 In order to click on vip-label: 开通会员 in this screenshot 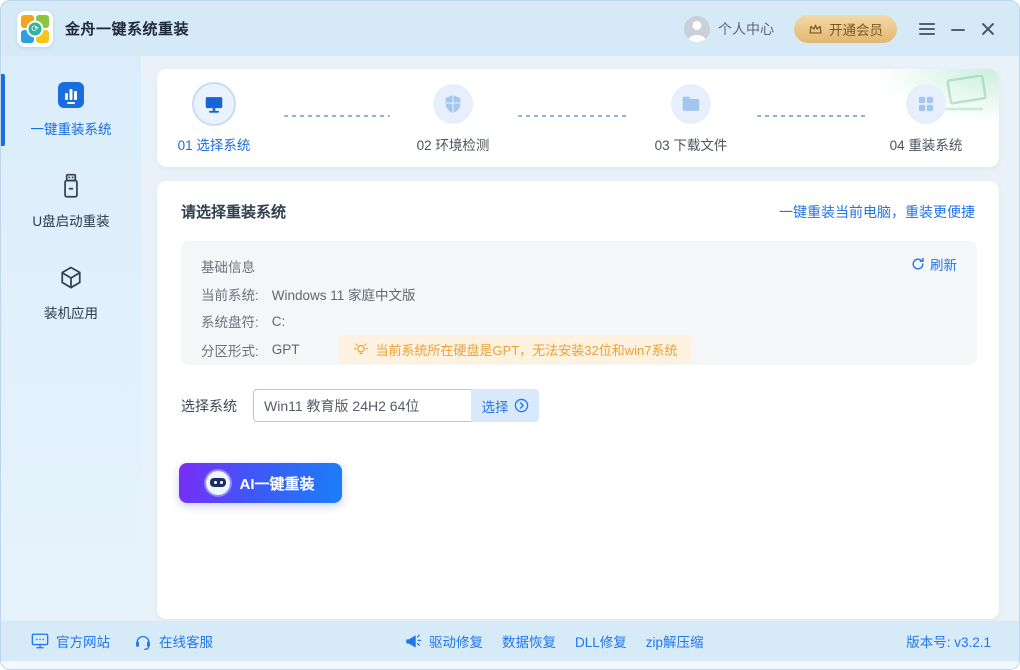, I will do `click(856, 30)`.